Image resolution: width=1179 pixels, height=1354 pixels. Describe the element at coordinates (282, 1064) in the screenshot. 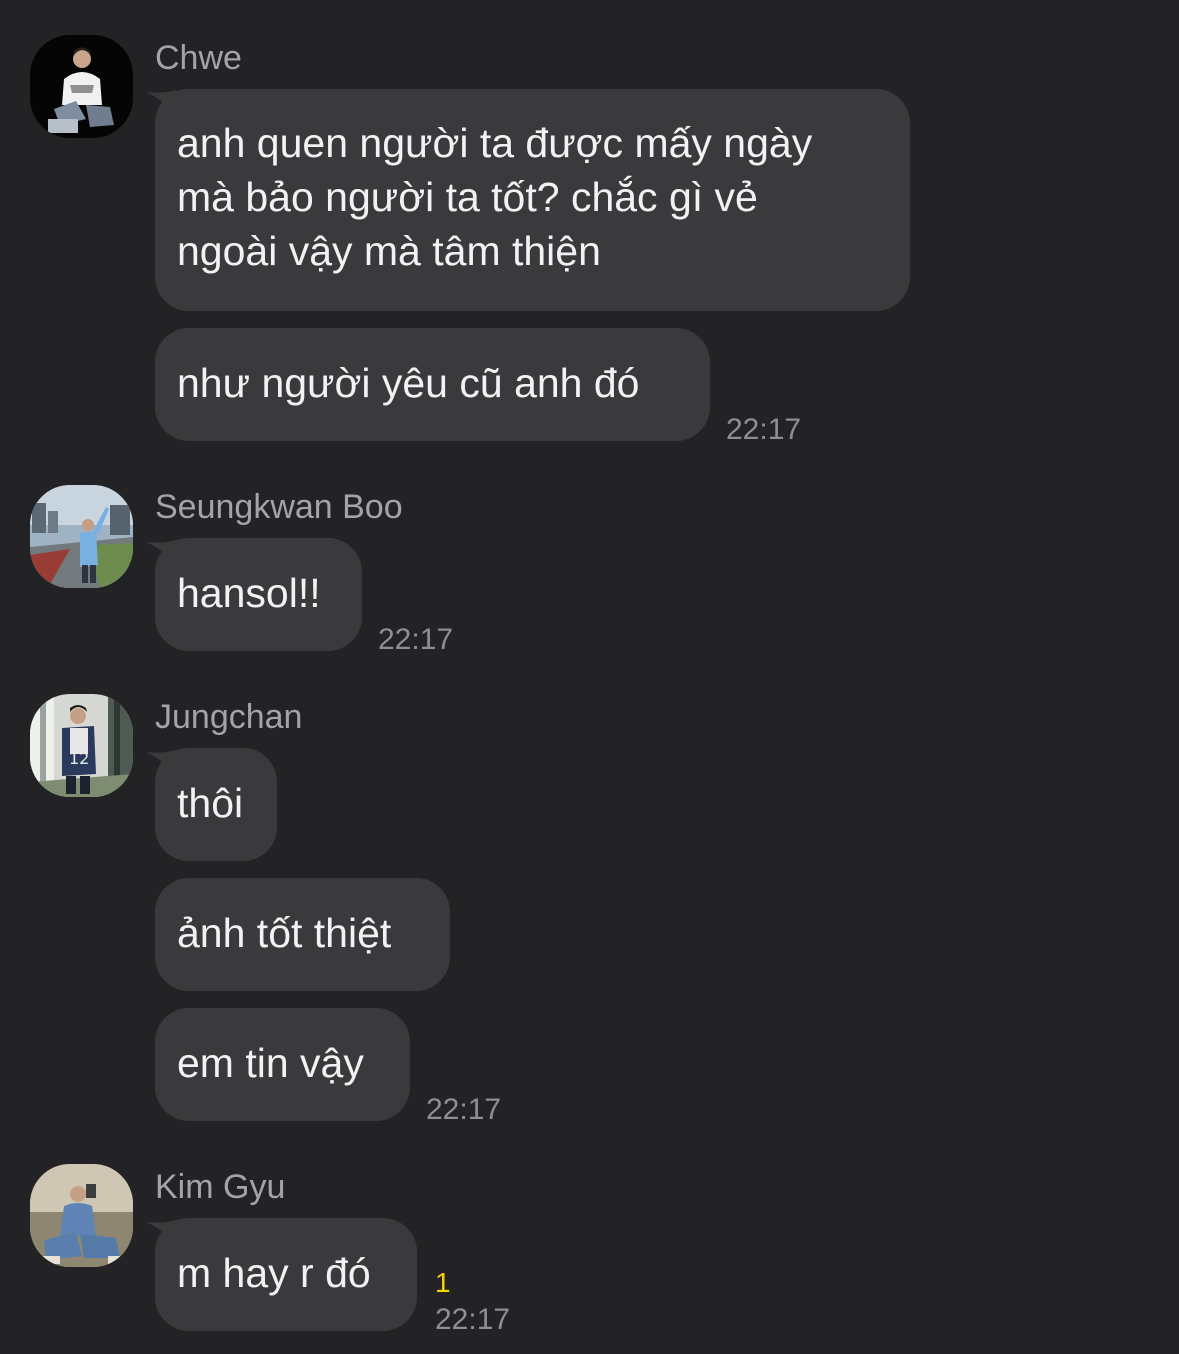

I see `message-bubble: em tin vậy` at that location.